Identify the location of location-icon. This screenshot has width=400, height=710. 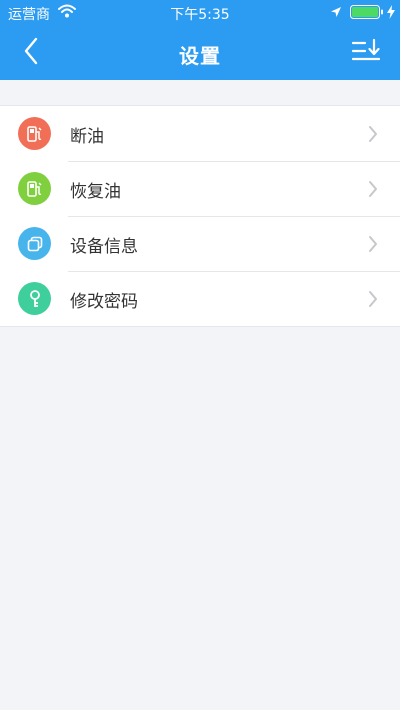
(336, 14).